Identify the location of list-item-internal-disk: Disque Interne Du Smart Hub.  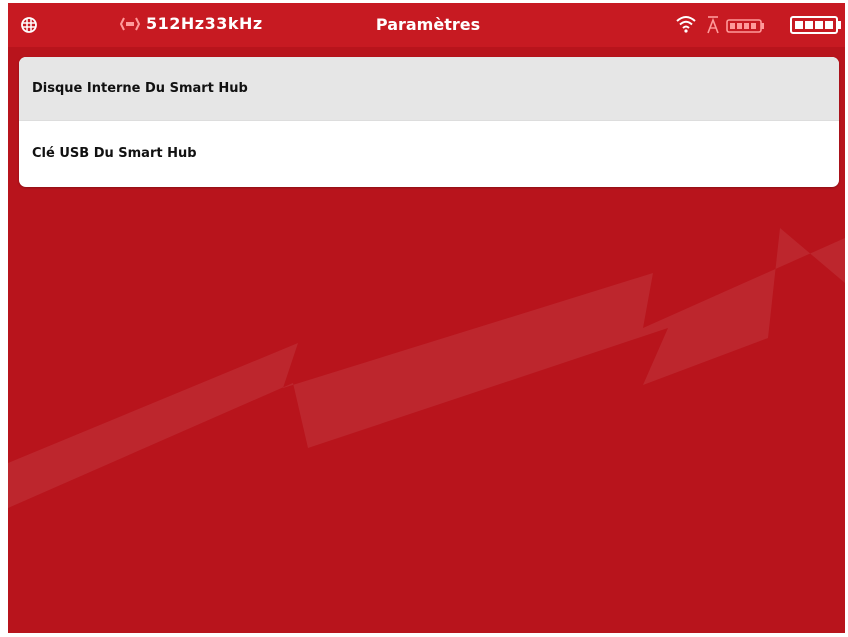
(429, 88).